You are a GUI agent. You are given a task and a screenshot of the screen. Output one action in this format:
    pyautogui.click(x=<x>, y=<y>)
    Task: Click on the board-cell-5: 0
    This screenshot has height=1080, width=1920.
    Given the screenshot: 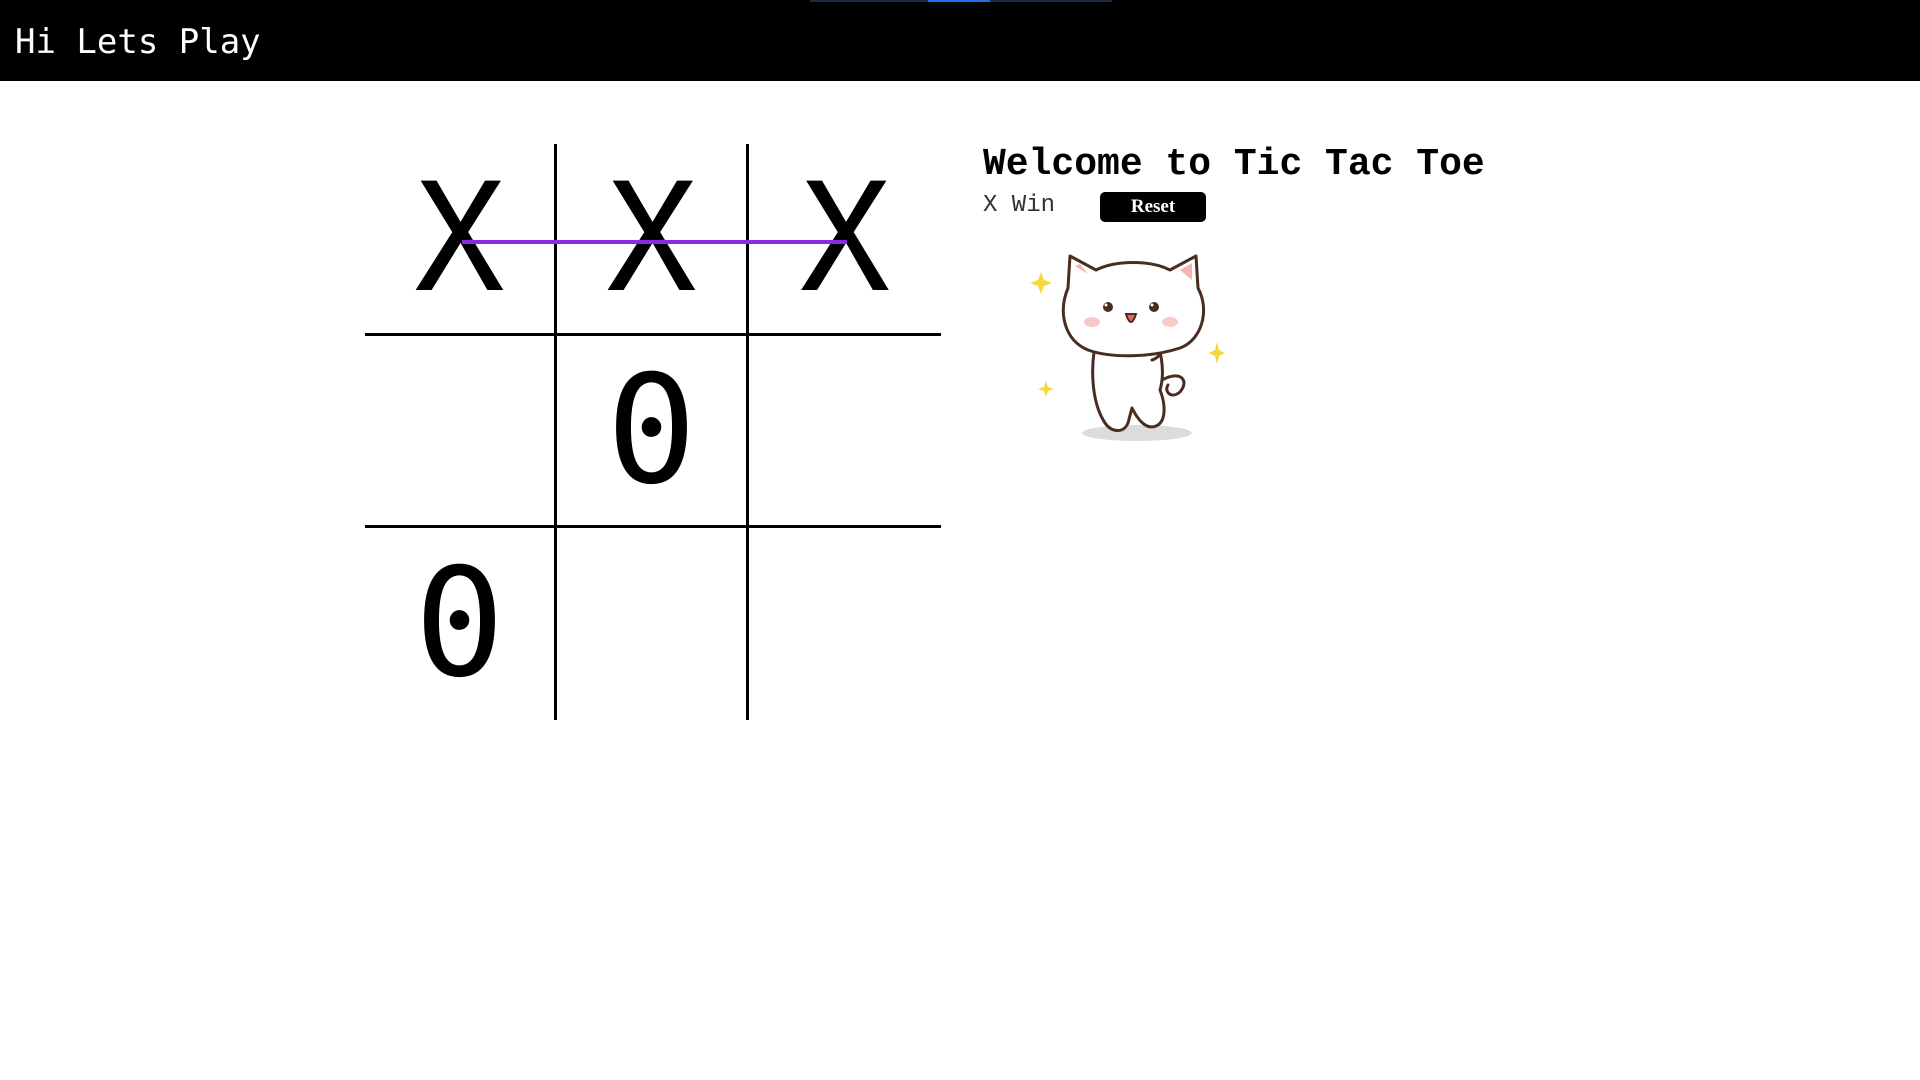 What is the action you would take?
    pyautogui.click(x=653, y=432)
    